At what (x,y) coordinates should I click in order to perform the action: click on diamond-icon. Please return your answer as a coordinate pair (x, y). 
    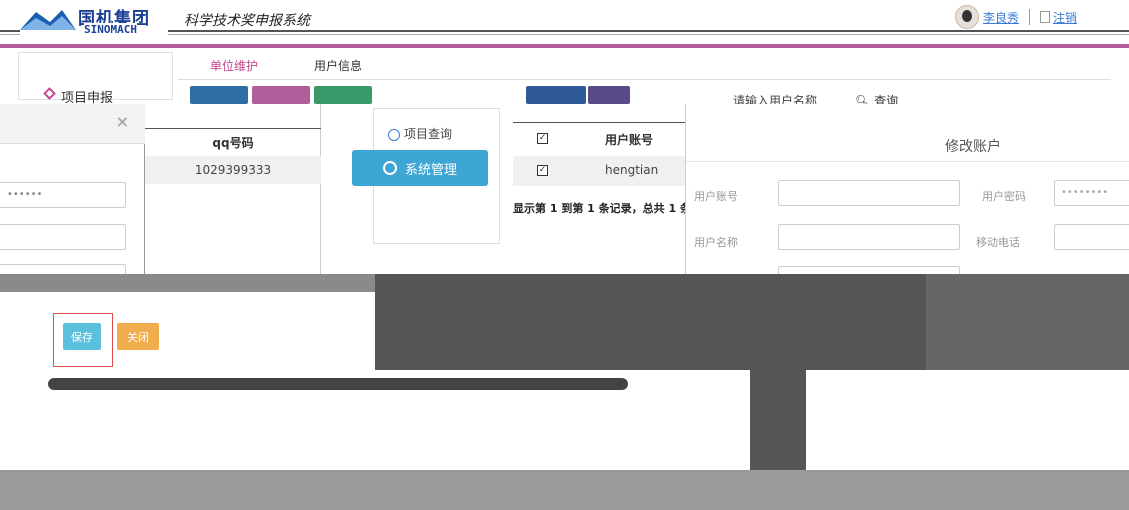
    Looking at the image, I should click on (49, 93).